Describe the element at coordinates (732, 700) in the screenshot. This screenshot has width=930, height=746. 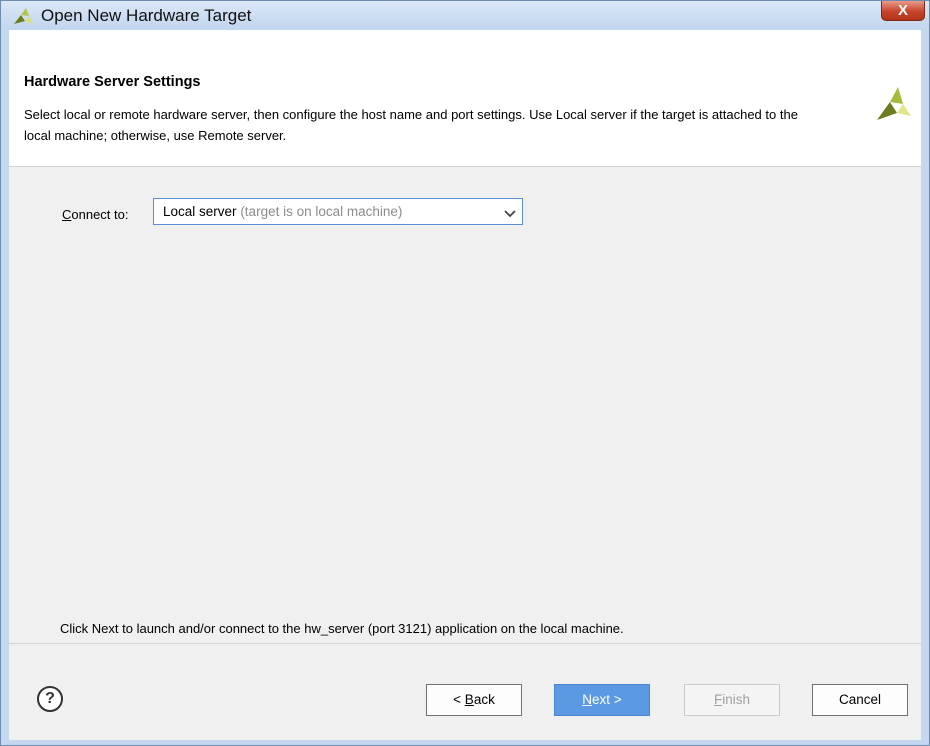
I see `finish-button: Finish` at that location.